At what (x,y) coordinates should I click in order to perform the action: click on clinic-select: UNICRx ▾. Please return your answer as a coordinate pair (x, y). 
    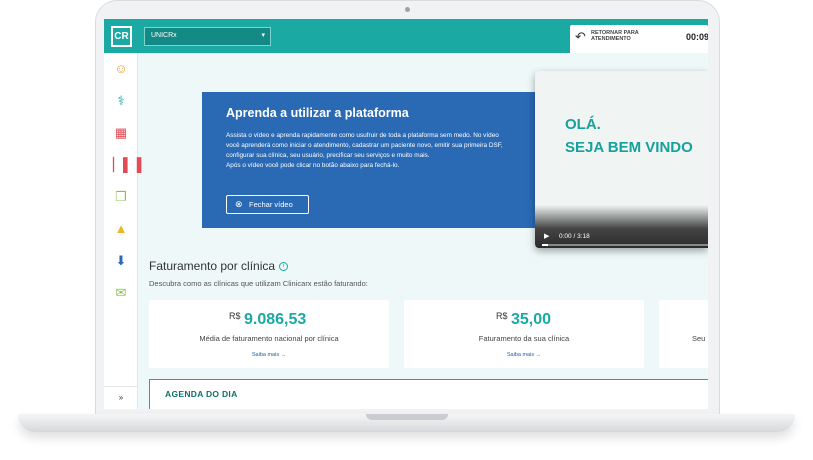
    Looking at the image, I should click on (207, 36).